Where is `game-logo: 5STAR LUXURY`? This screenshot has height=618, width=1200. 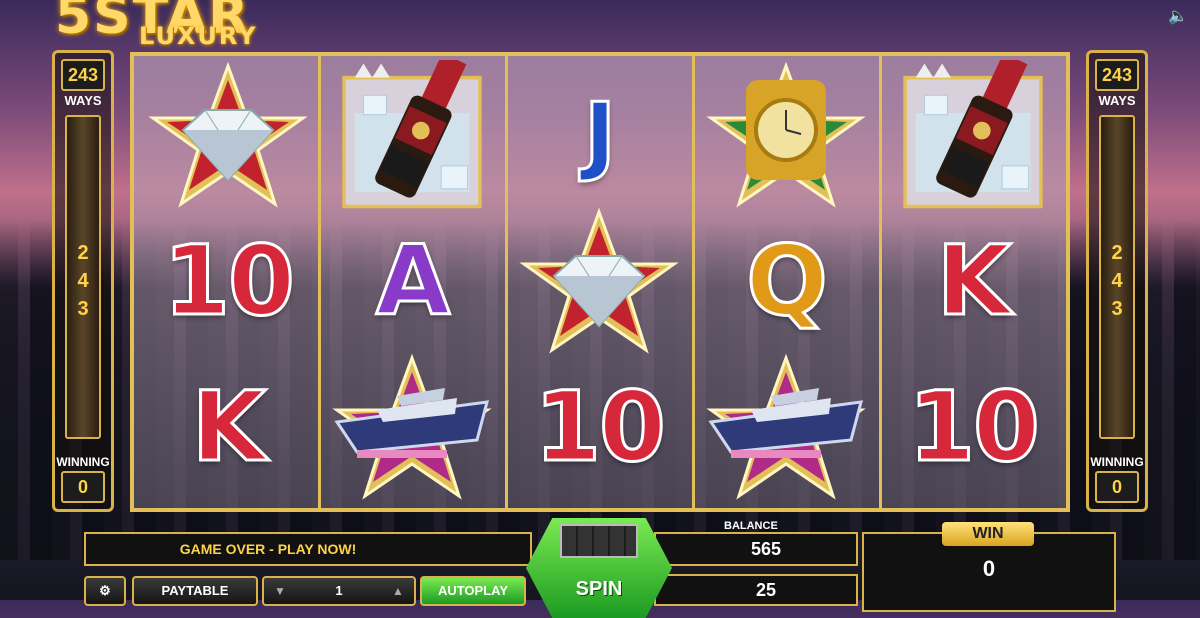
game-logo: 5STAR LUXURY is located at coordinates (230, 28).